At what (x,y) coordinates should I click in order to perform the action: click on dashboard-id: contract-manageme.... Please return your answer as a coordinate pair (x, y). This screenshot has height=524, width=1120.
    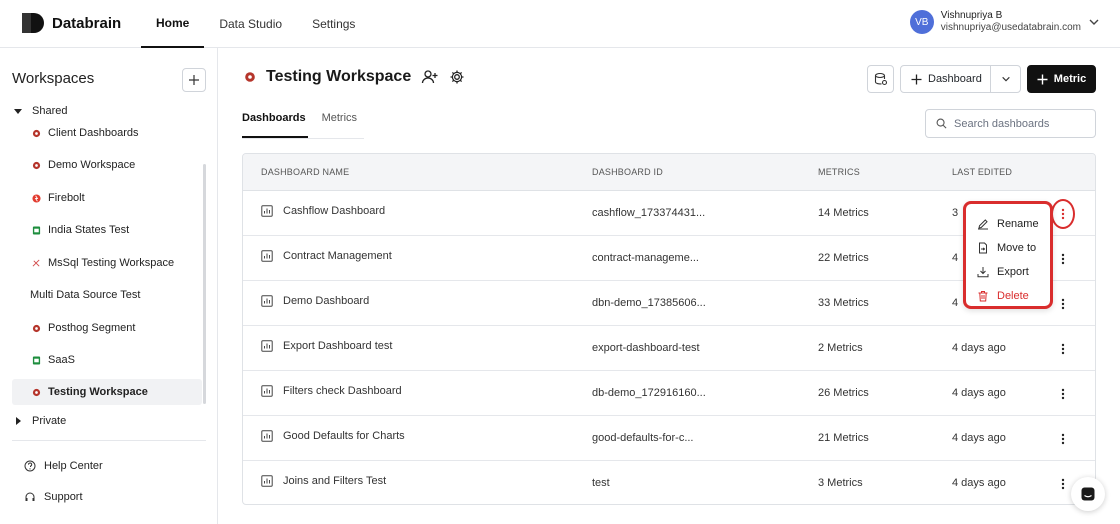
    Looking at the image, I should click on (645, 258).